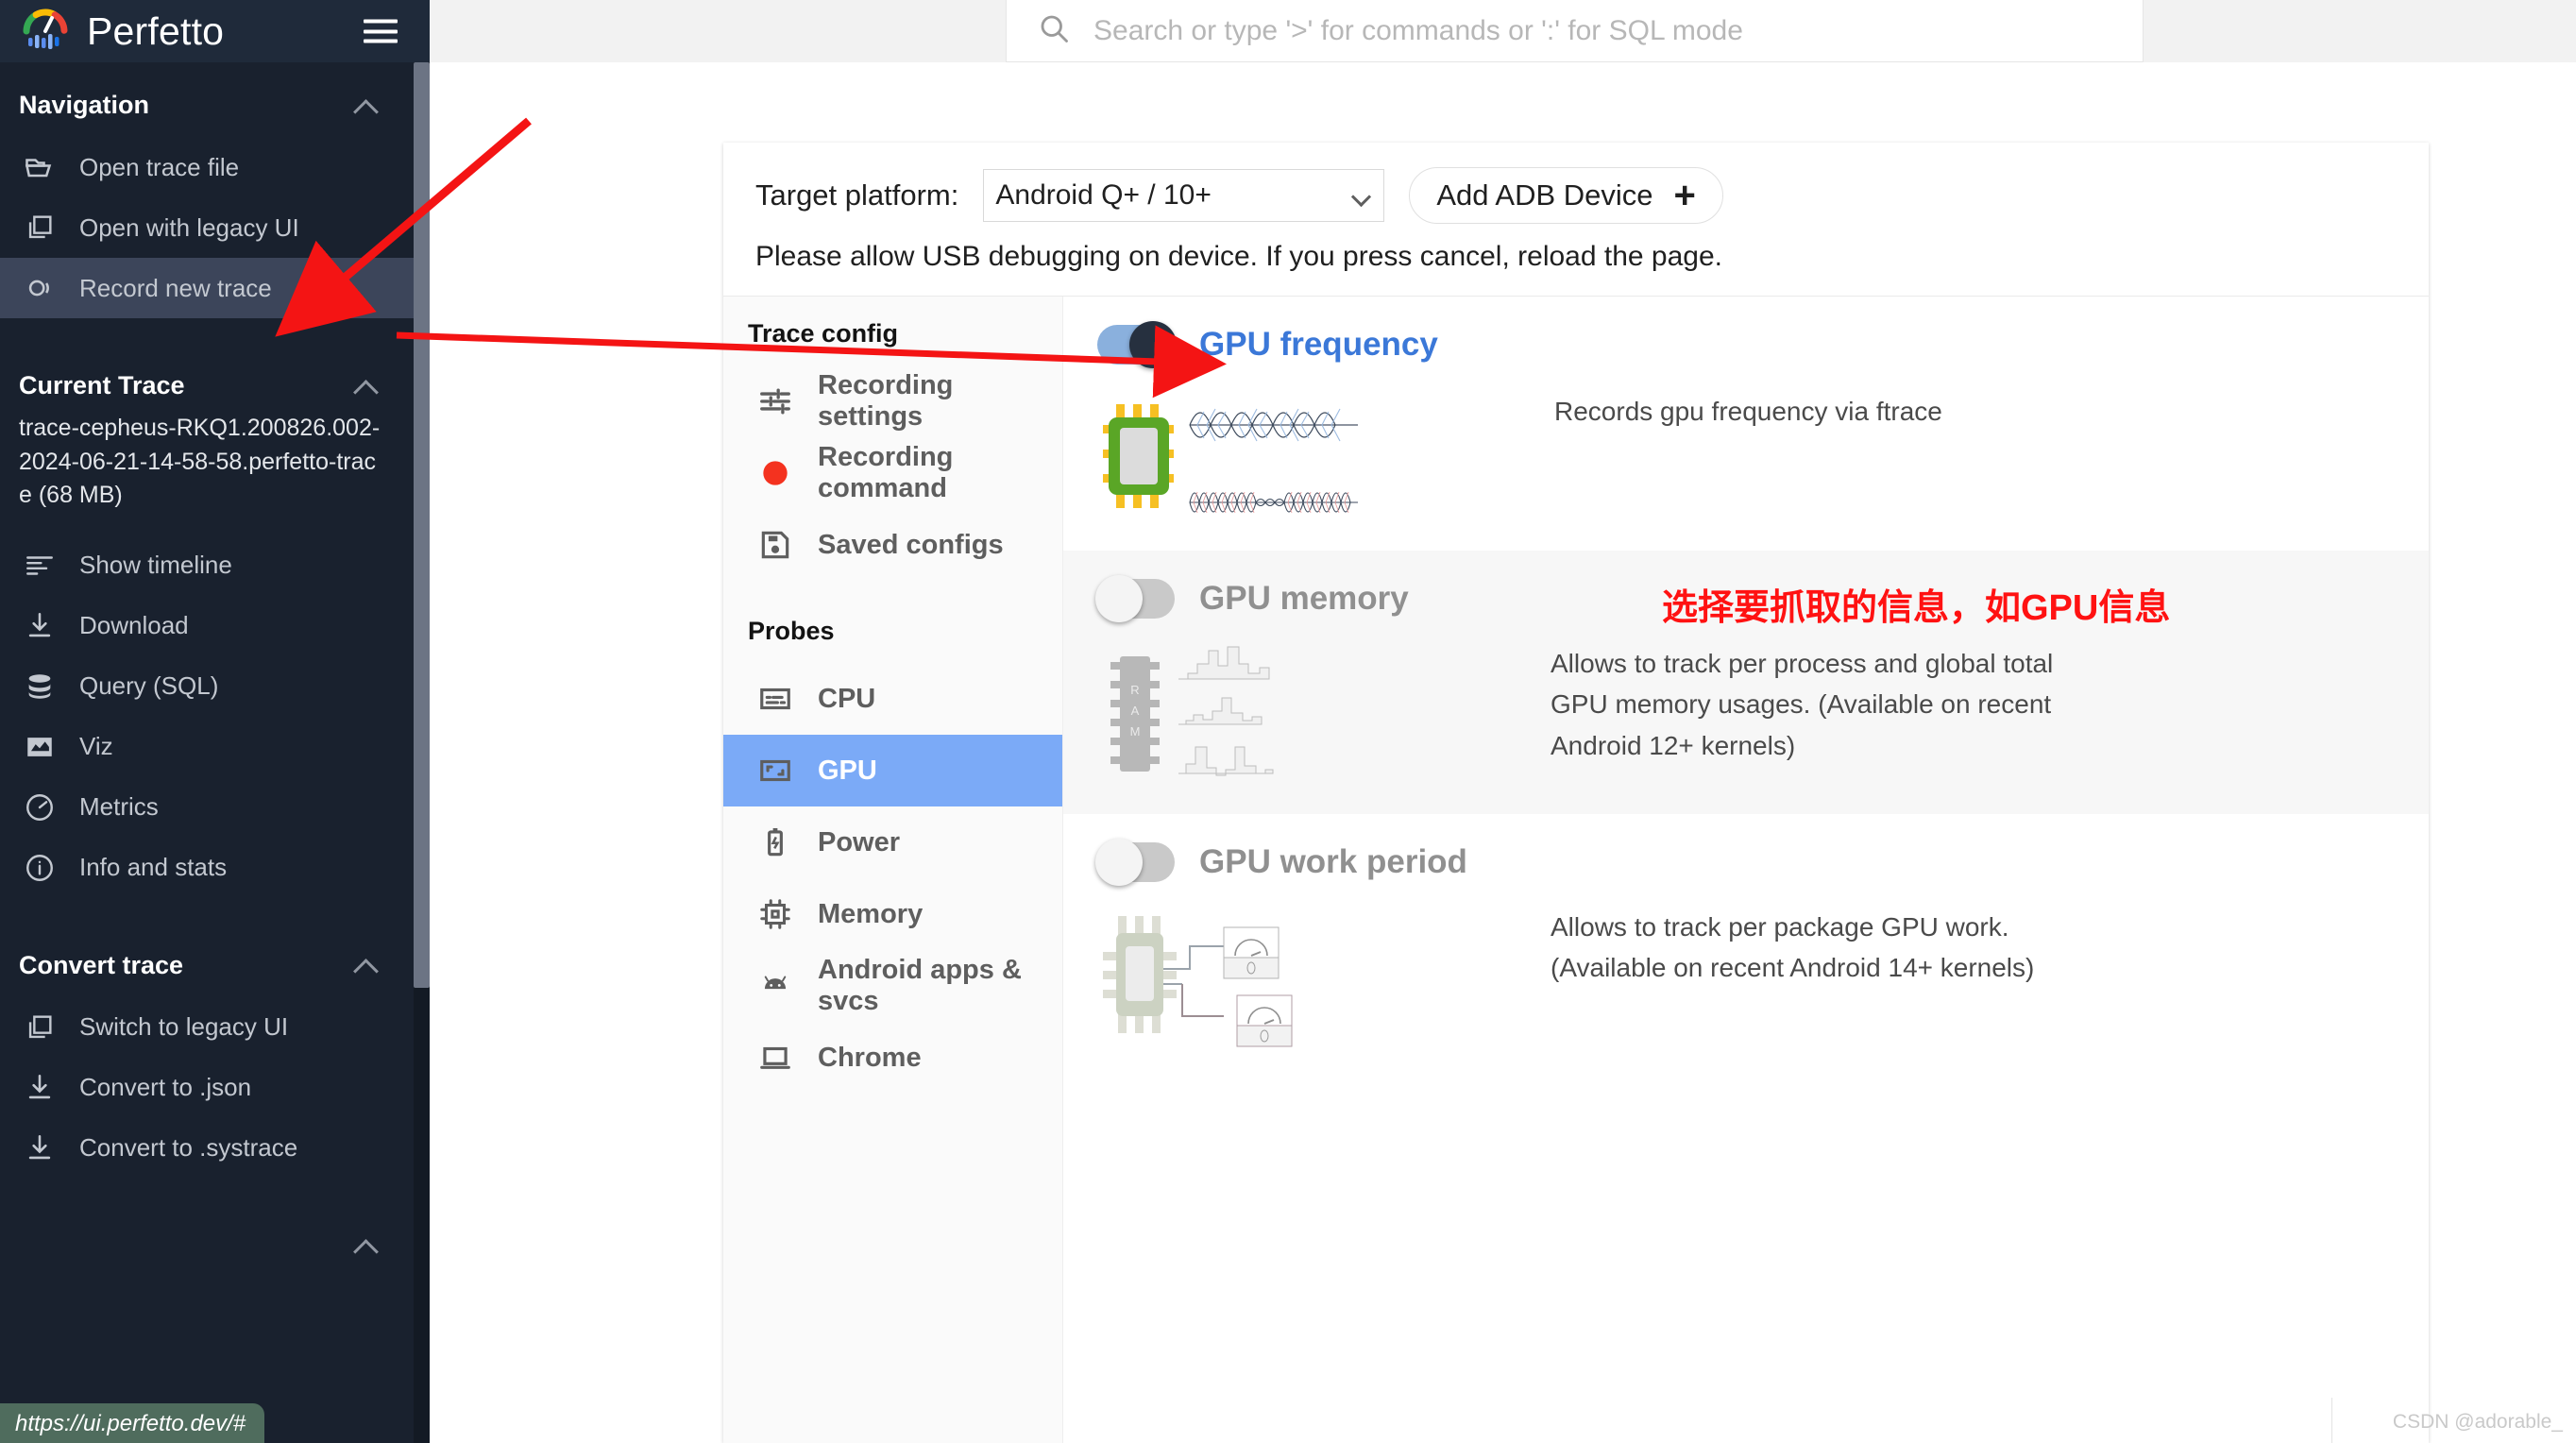  What do you see at coordinates (40, 288) in the screenshot?
I see `record-circle-icon` at bounding box center [40, 288].